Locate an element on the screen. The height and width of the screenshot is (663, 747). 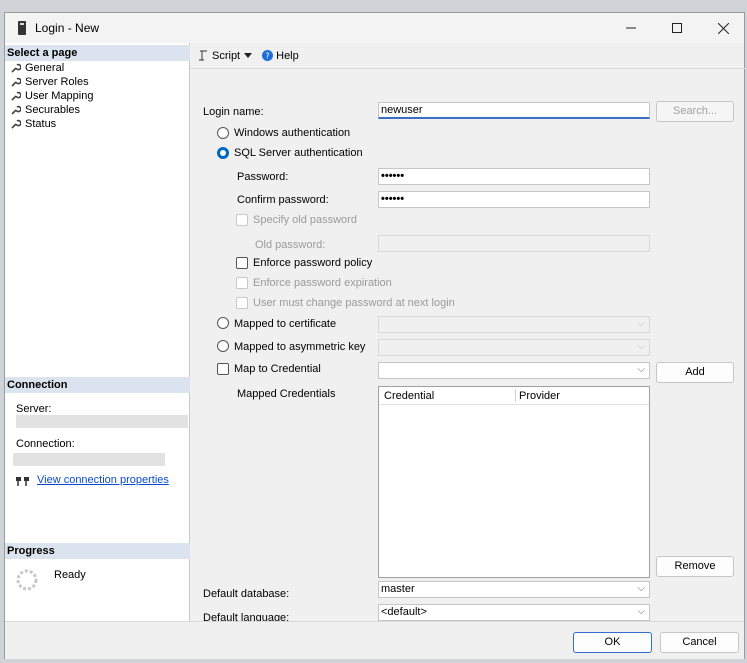
confirm-password-input: •••••• is located at coordinates (514, 199).